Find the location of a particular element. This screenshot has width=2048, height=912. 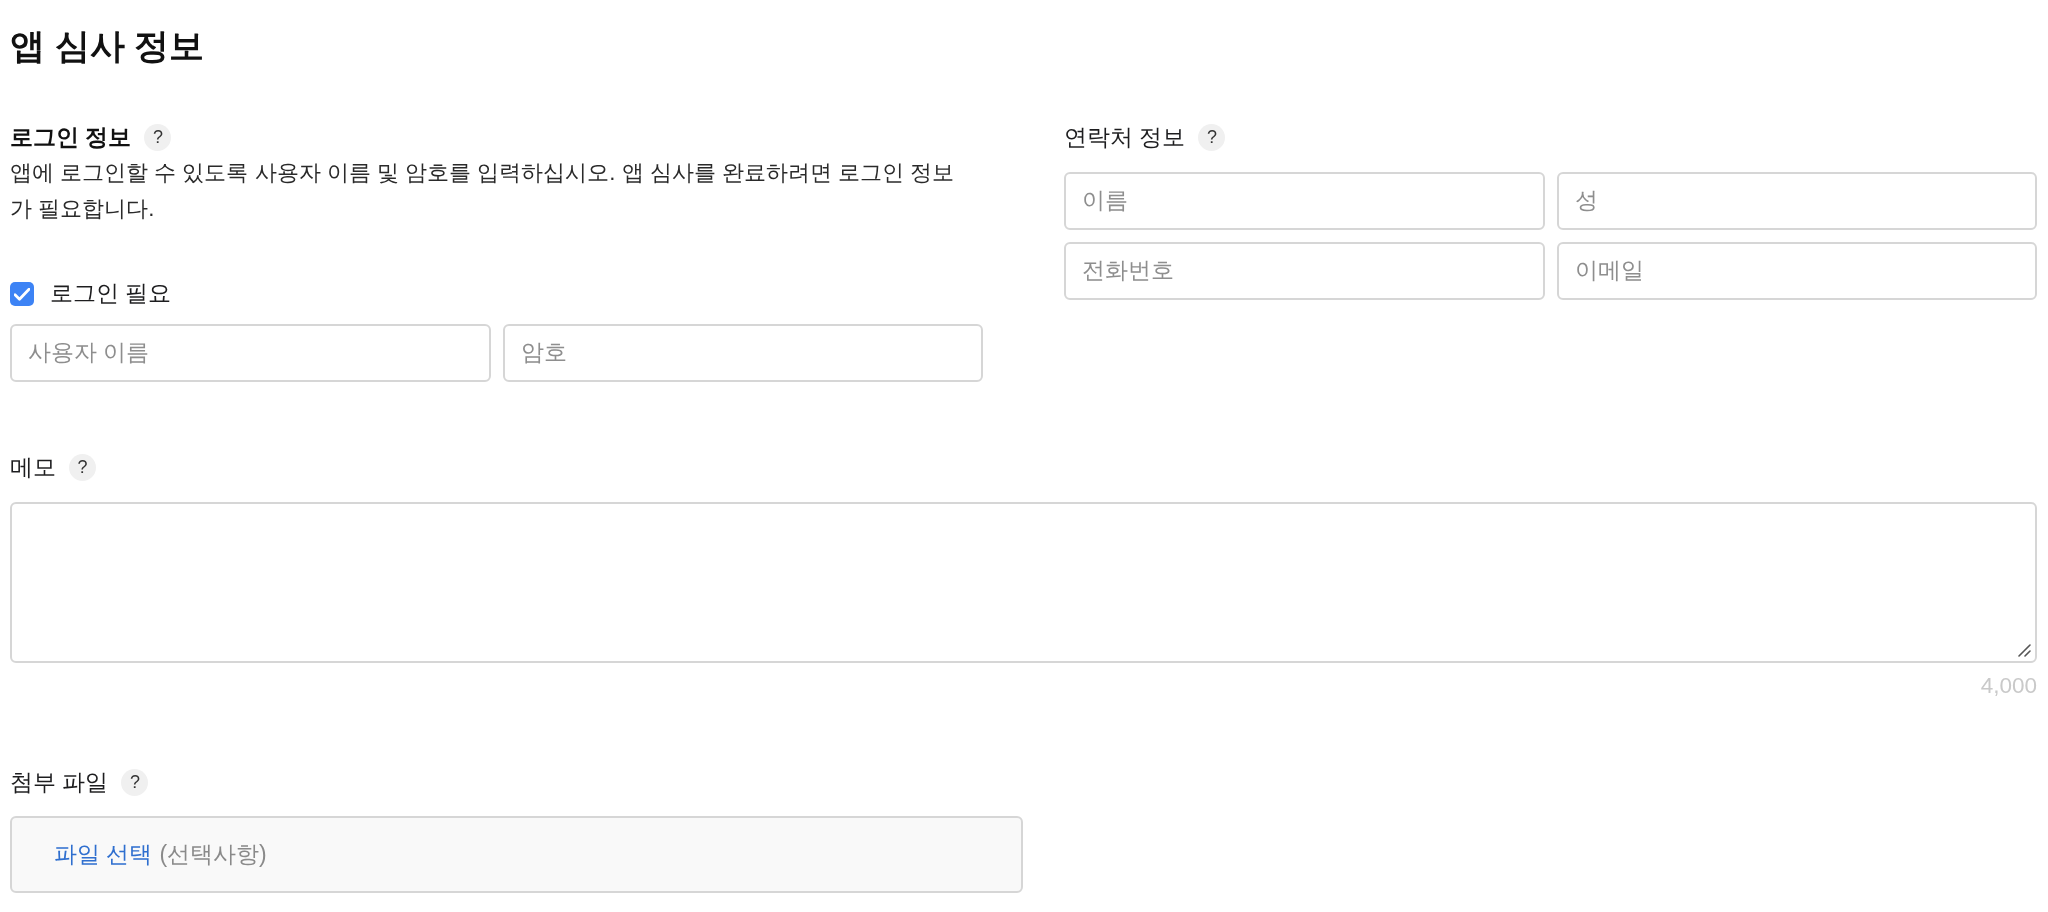

check-icon is located at coordinates (22, 294).